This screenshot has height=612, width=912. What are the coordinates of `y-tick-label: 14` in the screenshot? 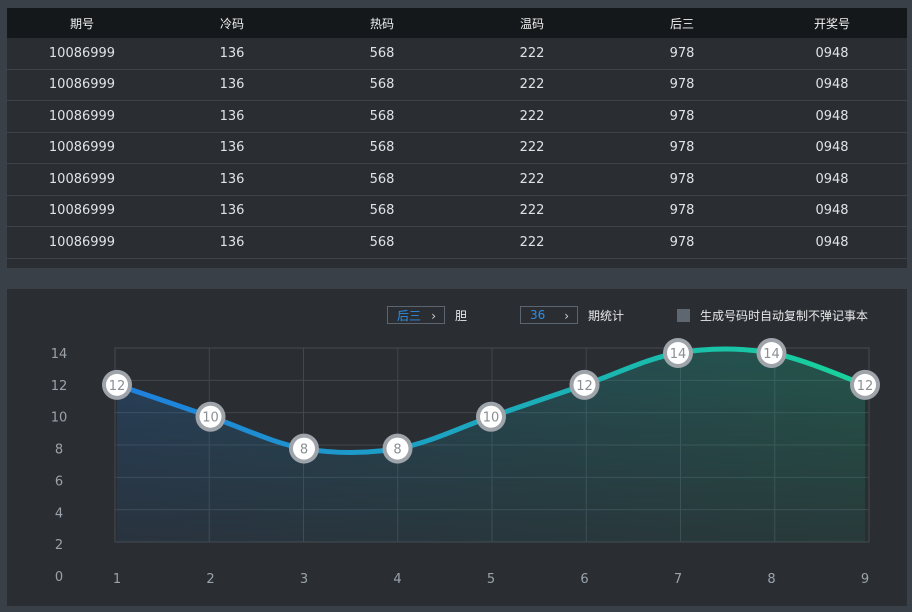 It's located at (59, 354).